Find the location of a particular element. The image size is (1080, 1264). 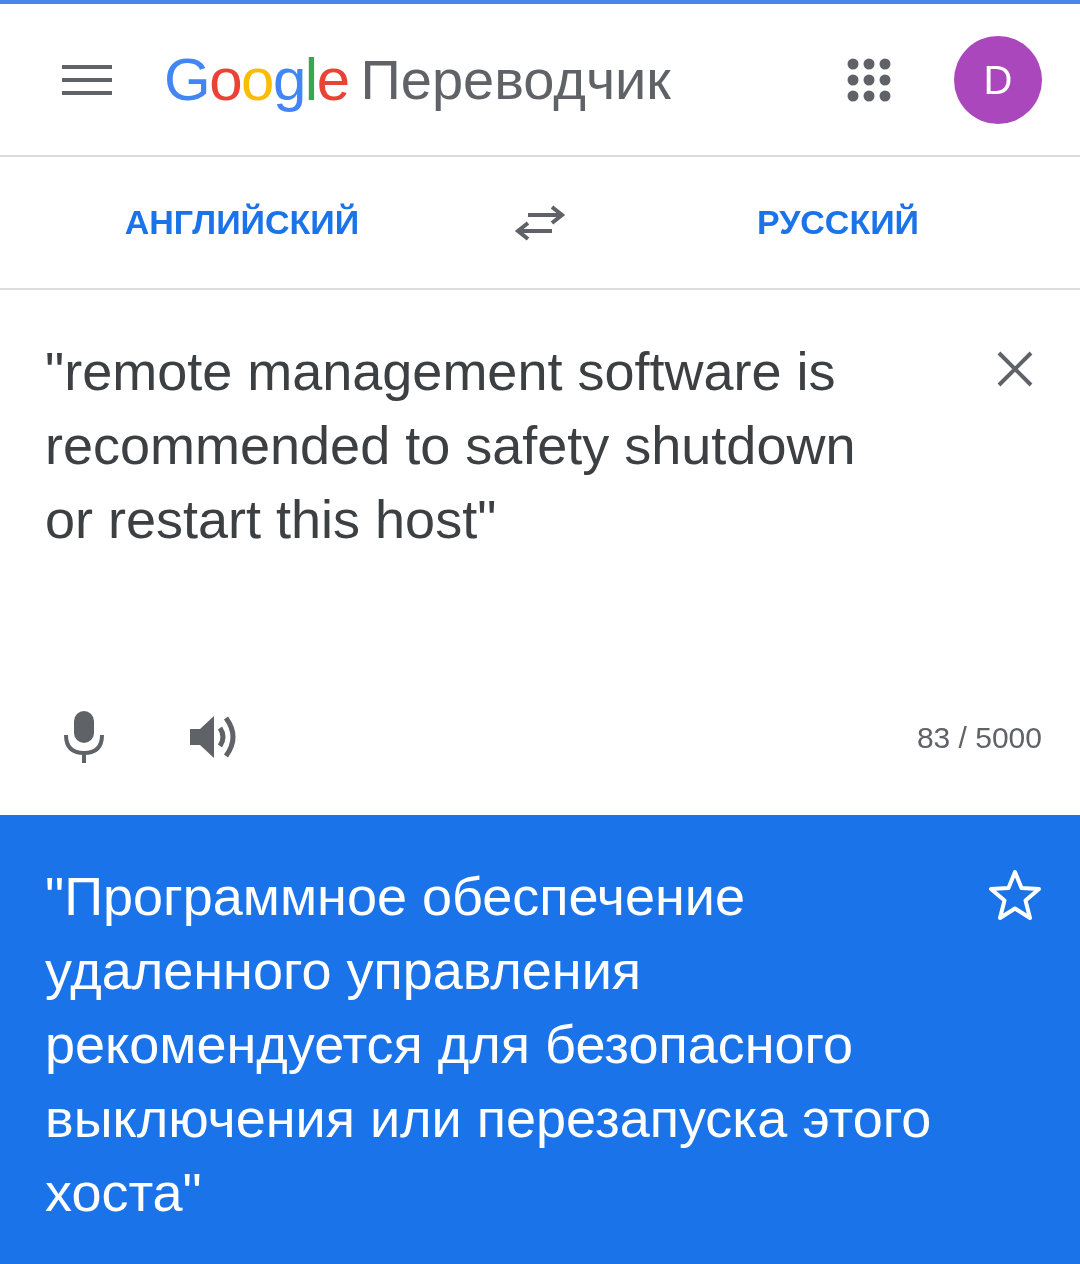

avatar: D is located at coordinates (998, 79).